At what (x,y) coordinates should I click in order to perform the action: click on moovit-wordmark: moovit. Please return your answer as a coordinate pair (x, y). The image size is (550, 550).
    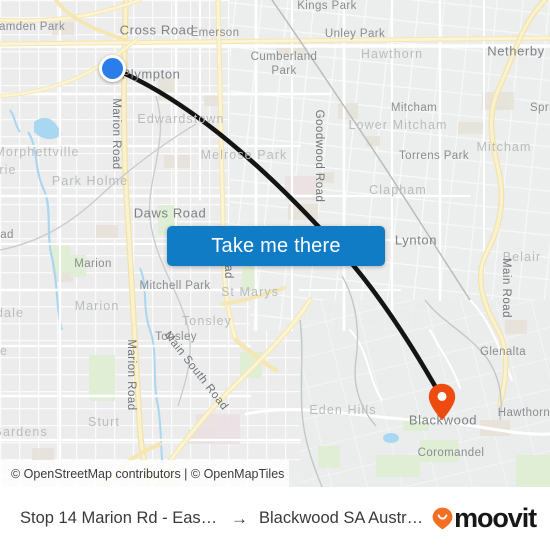
    Looking at the image, I should click on (495, 518).